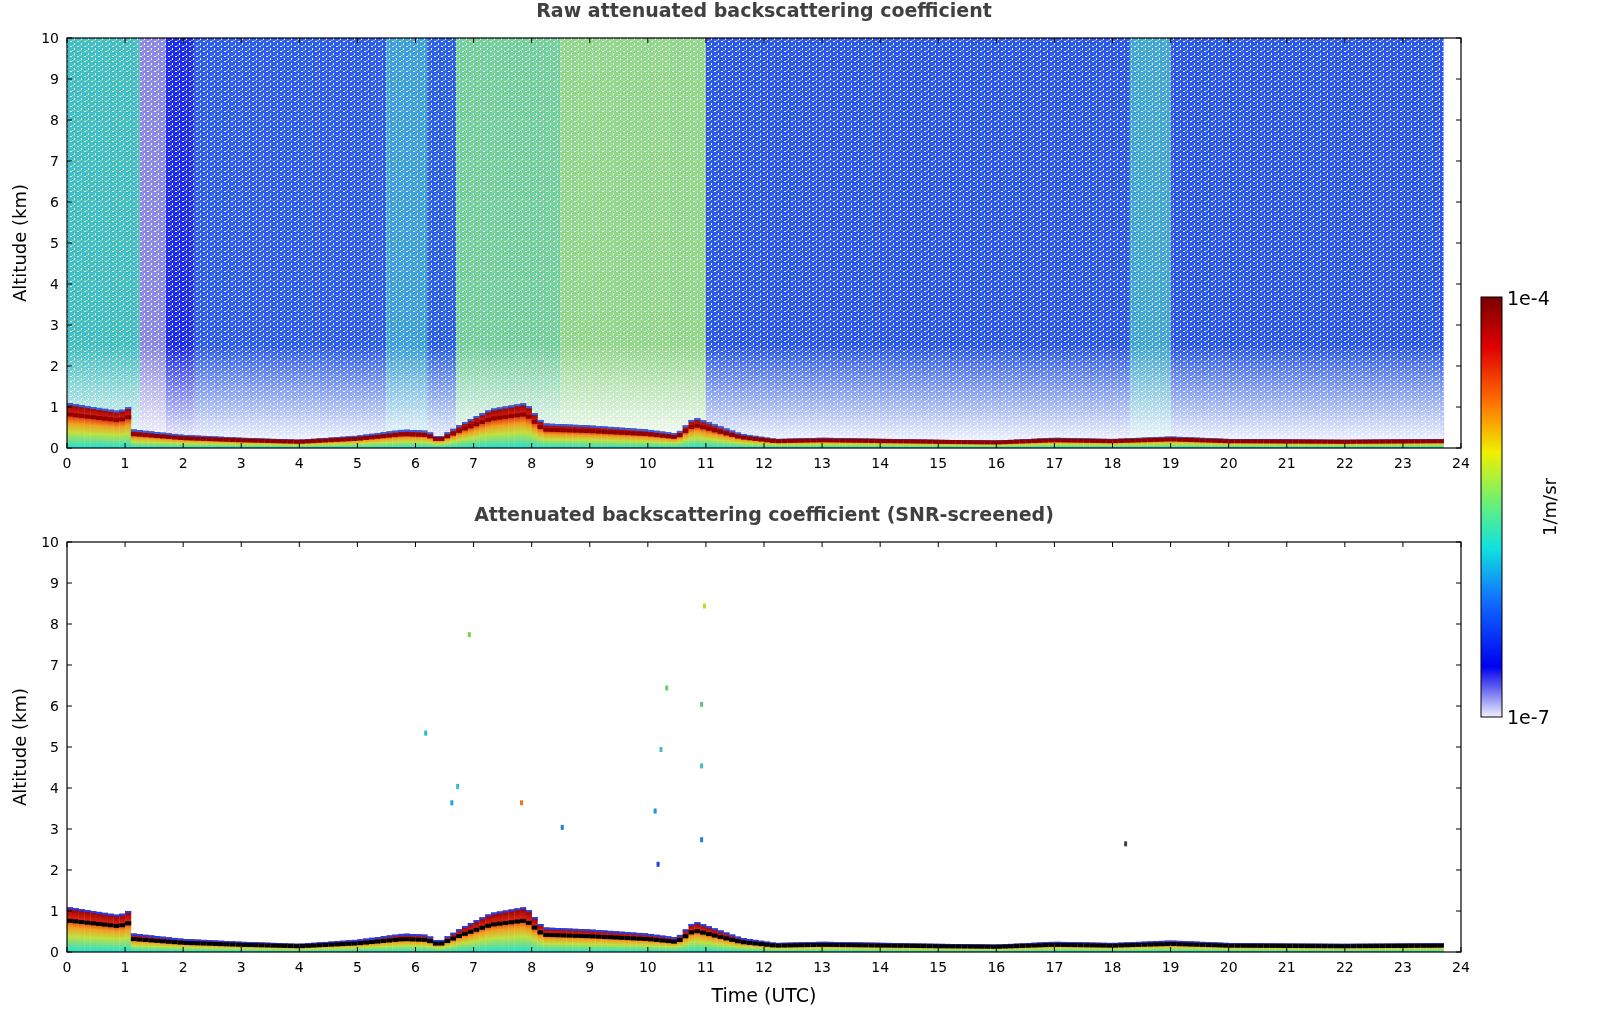  Describe the element at coordinates (1528, 298) in the screenshot. I see `colorbar-max-label: 1e-4` at that location.